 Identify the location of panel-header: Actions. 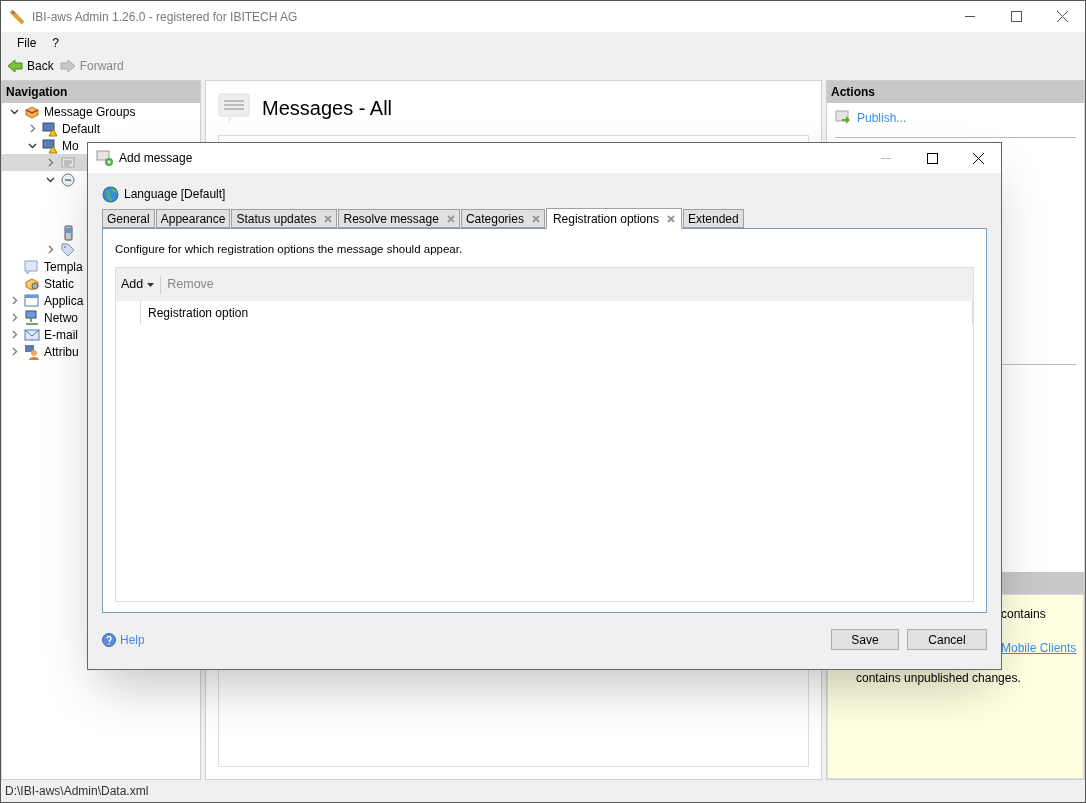
(955, 92).